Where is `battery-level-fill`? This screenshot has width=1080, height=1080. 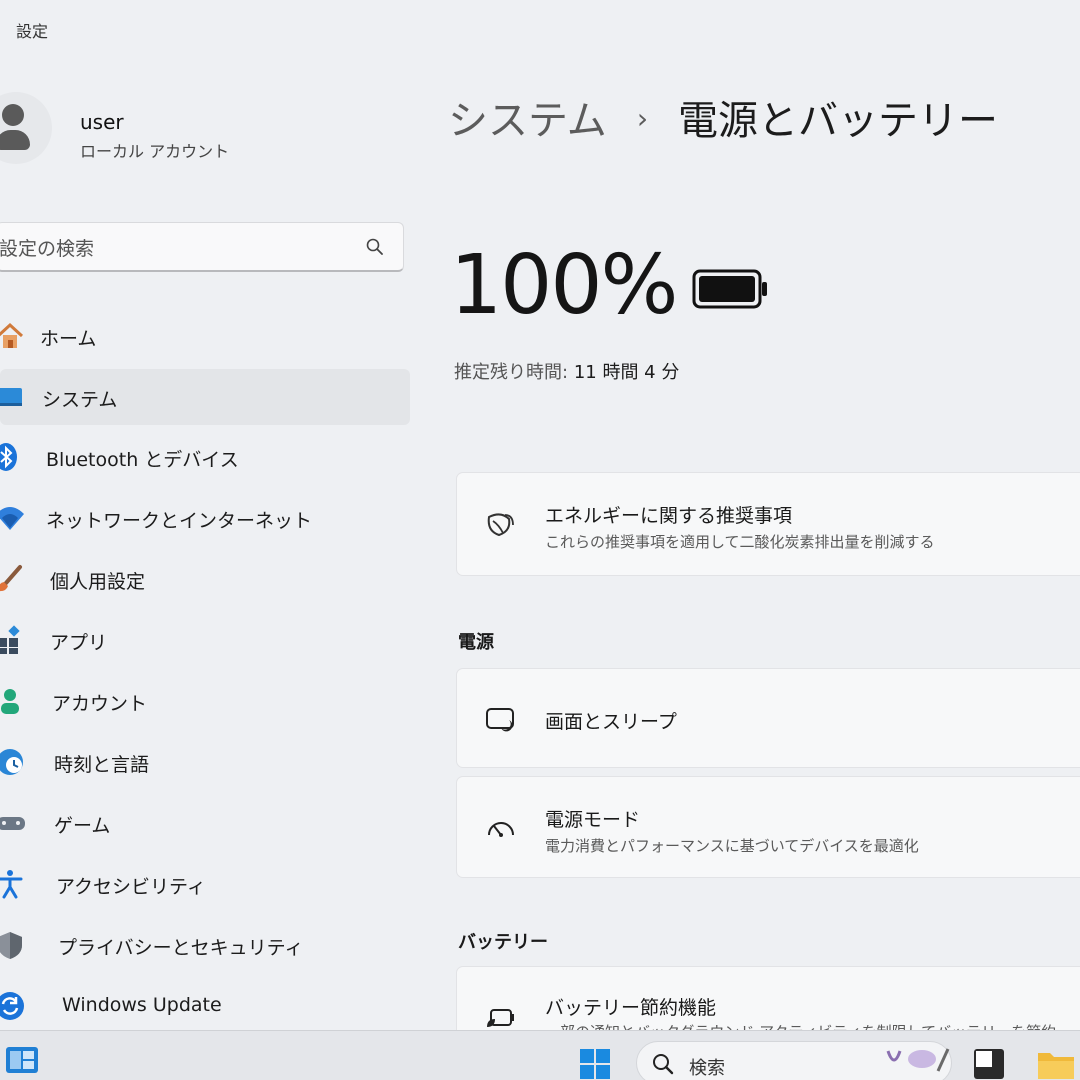
battery-level-fill is located at coordinates (727, 289).